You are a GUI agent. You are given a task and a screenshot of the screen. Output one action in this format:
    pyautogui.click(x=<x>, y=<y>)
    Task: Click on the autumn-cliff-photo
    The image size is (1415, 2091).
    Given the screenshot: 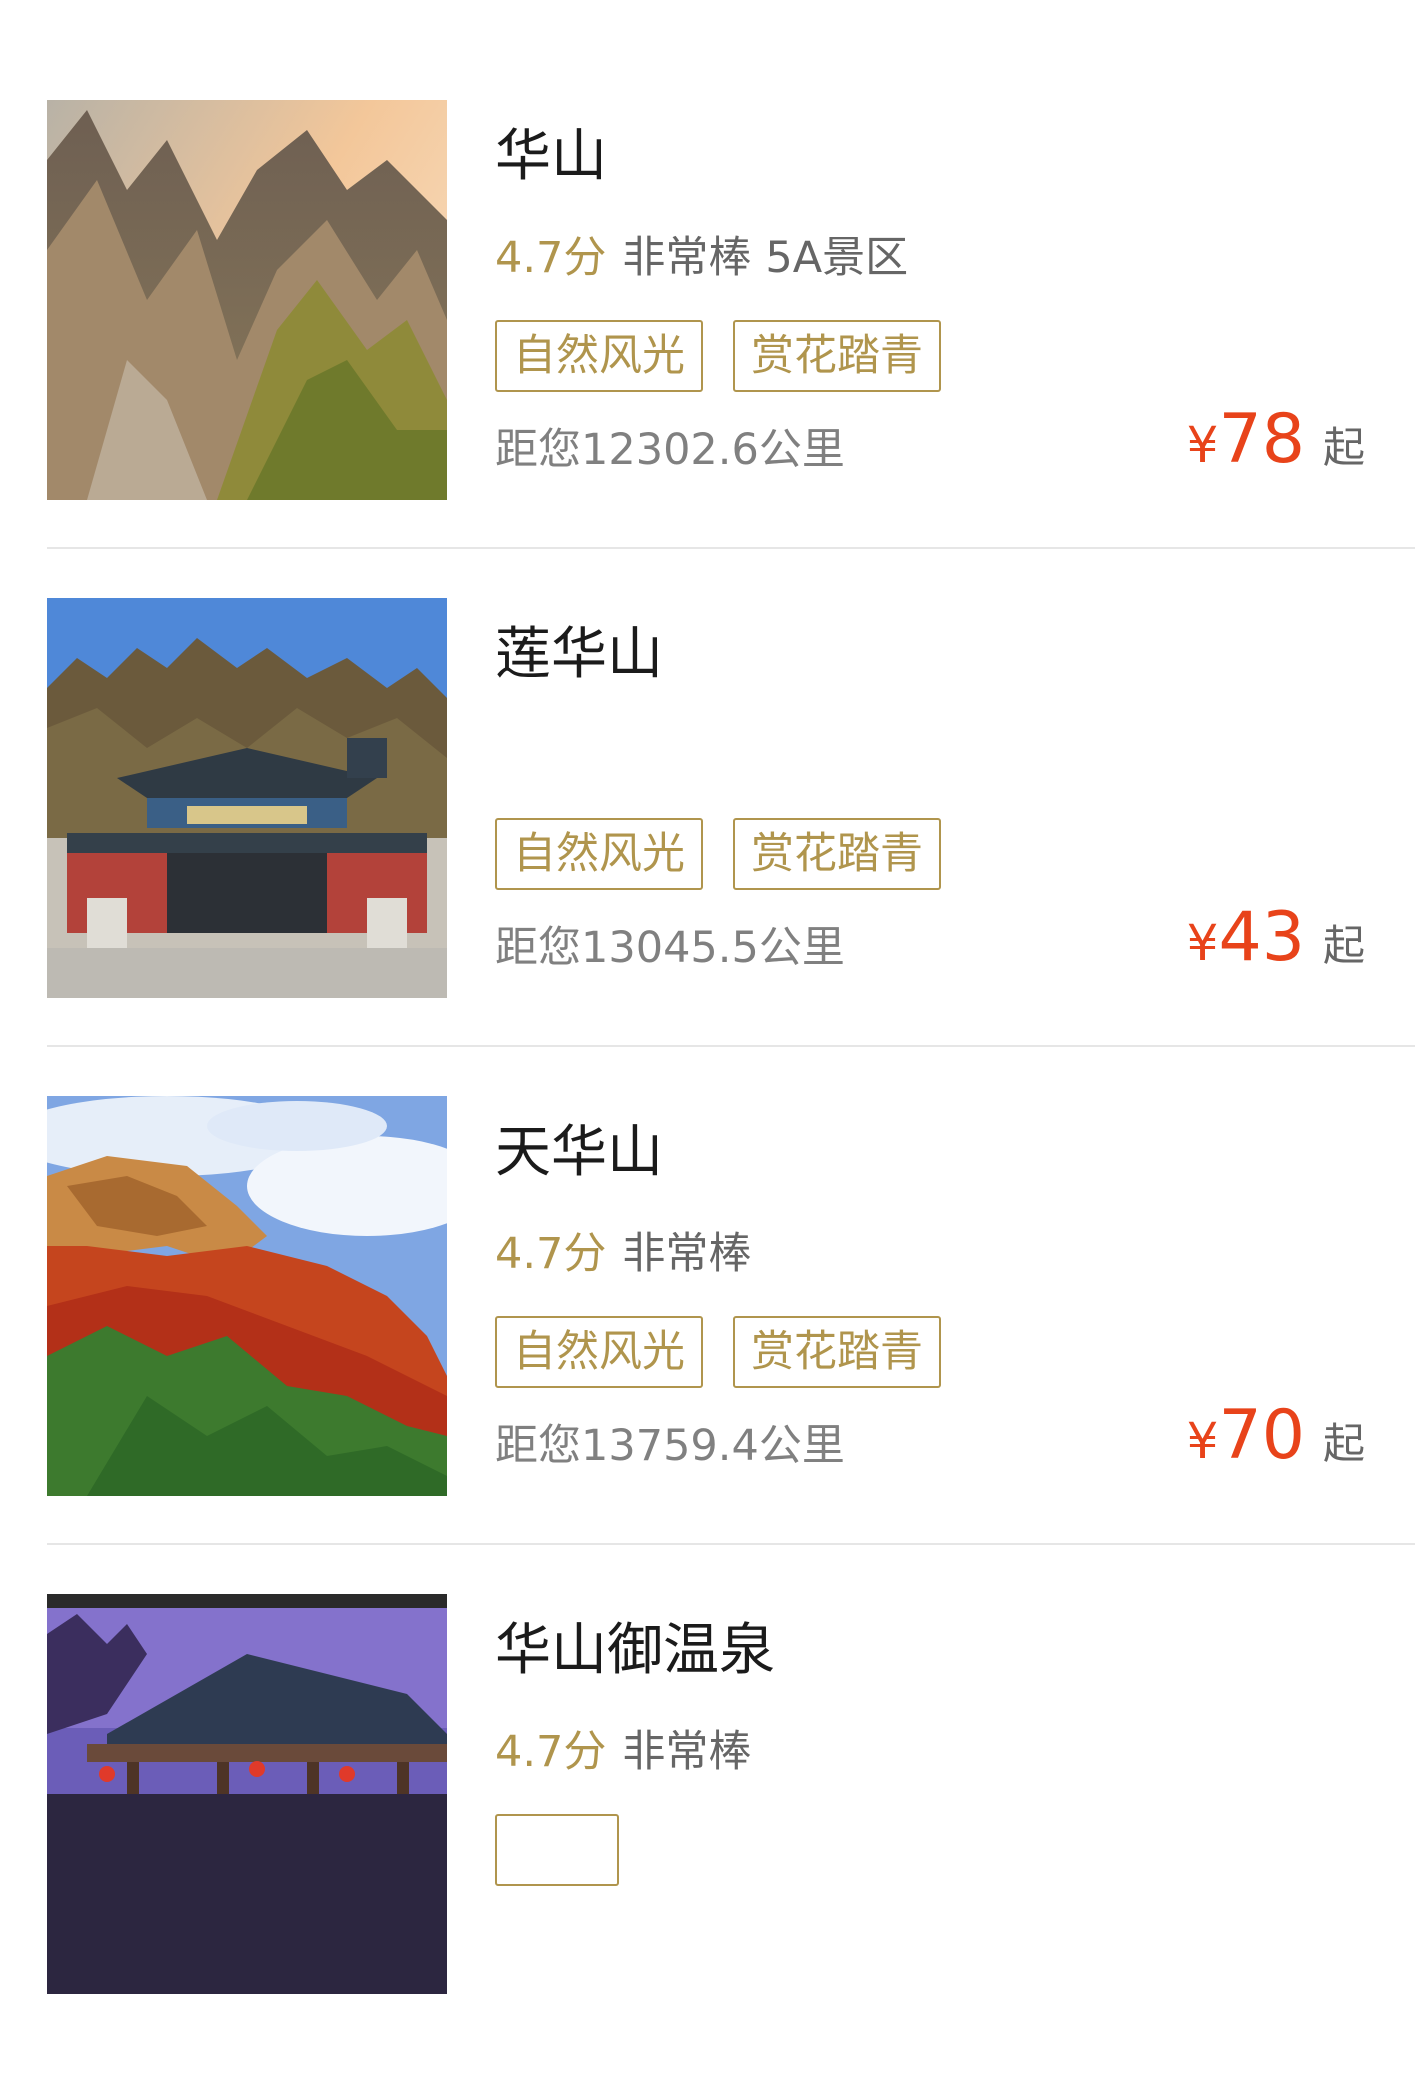 What is the action you would take?
    pyautogui.click(x=247, y=1296)
    